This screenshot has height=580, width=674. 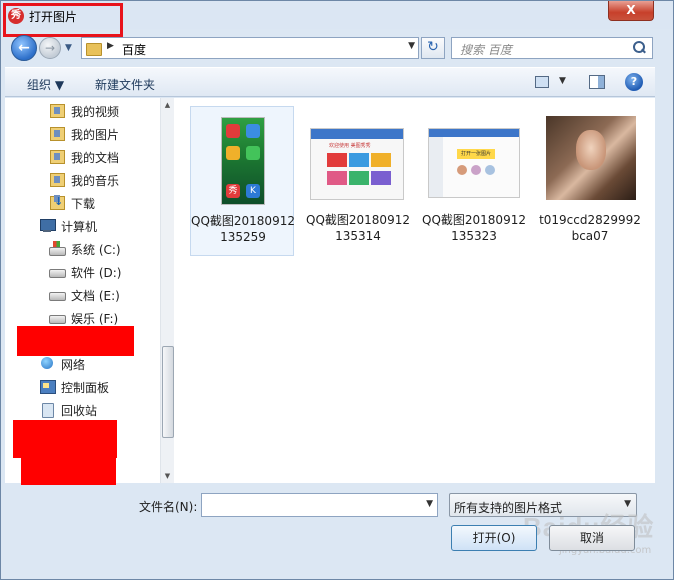 I want to click on file-item: 打开一张图片 QQ截图20180912135323, so click(x=474, y=181).